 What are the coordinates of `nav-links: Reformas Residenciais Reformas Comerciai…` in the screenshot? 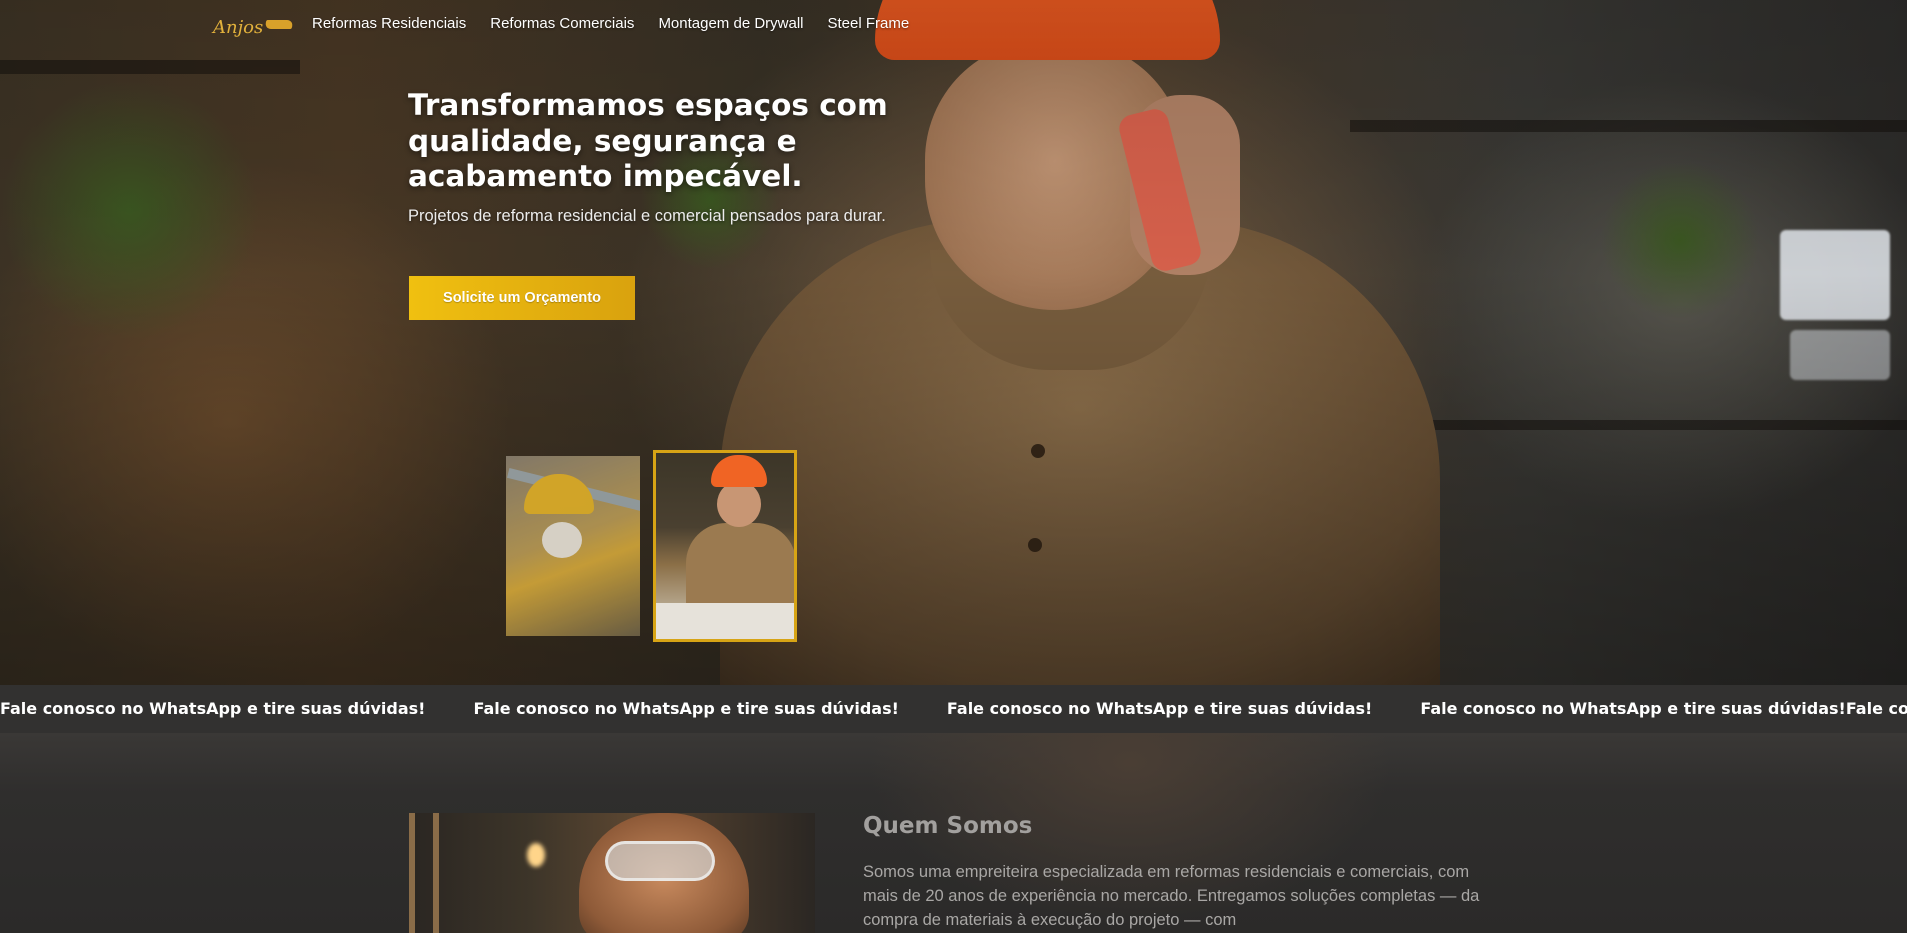 It's located at (610, 23).